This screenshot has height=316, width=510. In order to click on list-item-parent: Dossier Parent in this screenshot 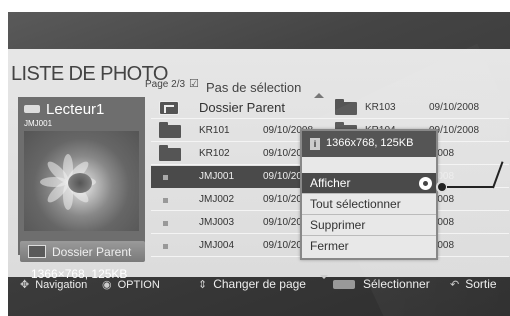, I will do `click(238, 108)`.